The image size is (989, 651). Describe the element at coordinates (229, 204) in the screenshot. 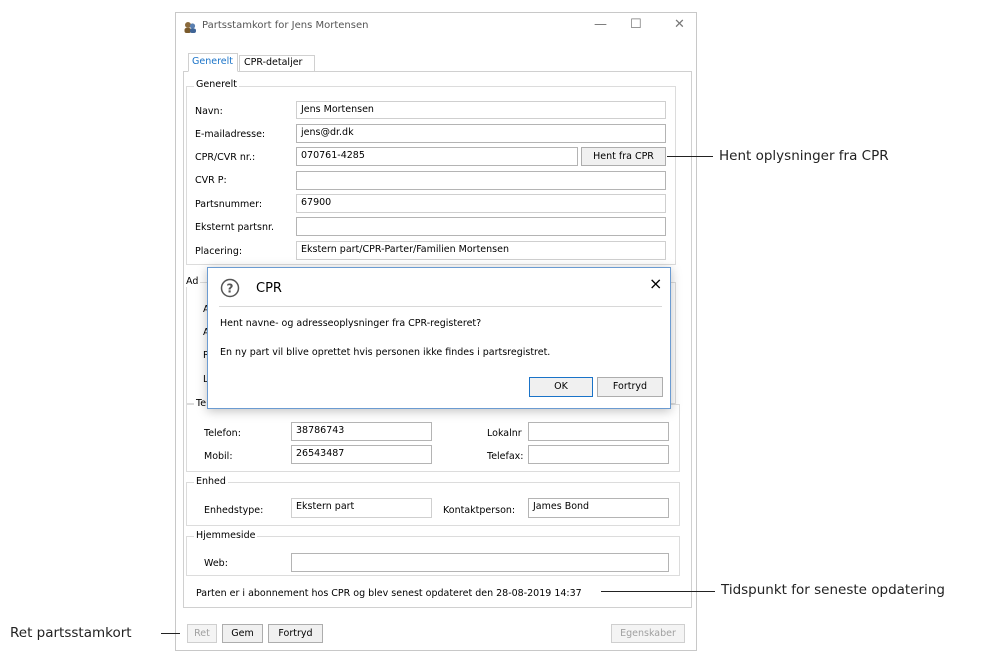

I see `partsnummer-label: Partsnummer:` at that location.